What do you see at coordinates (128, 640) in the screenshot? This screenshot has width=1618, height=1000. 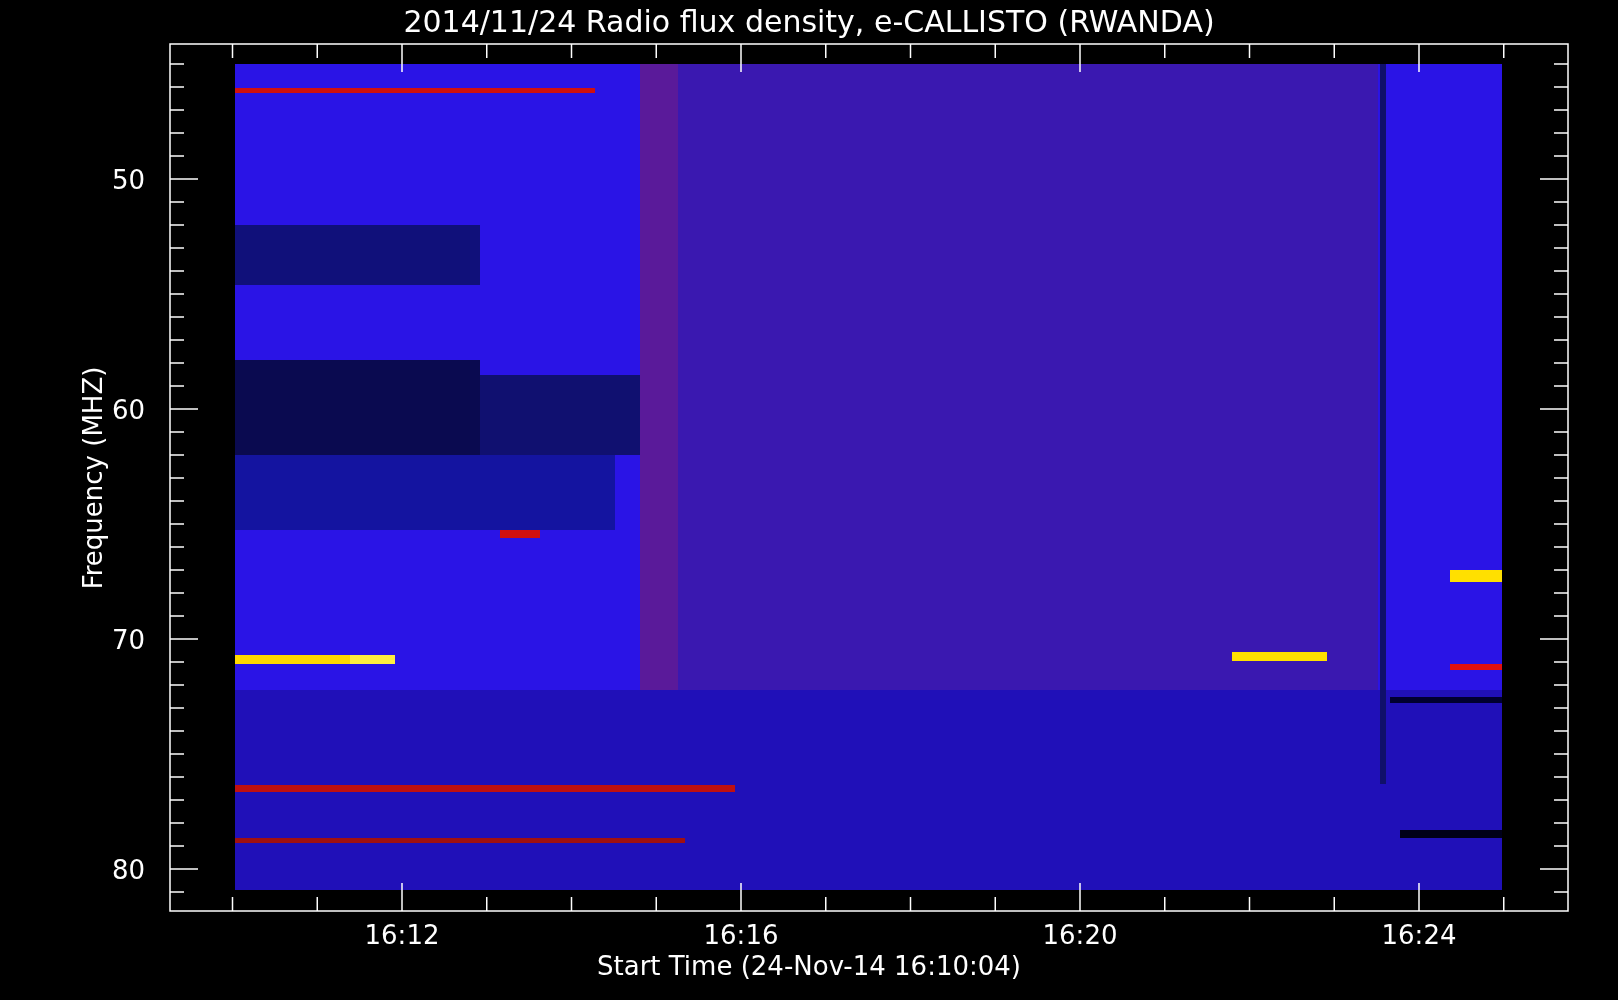 I see `tick-label: 70` at bounding box center [128, 640].